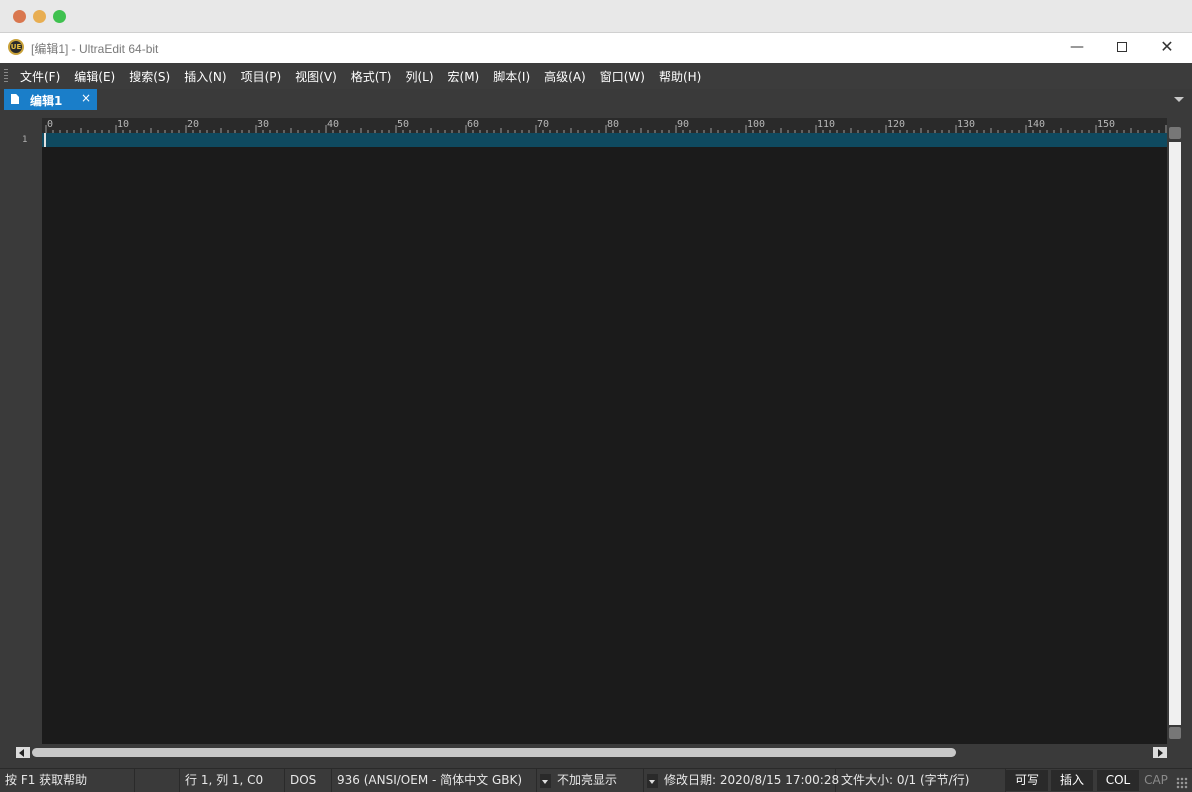 The height and width of the screenshot is (792, 1192). What do you see at coordinates (1175, 733) in the screenshot?
I see `scroll-down-icon` at bounding box center [1175, 733].